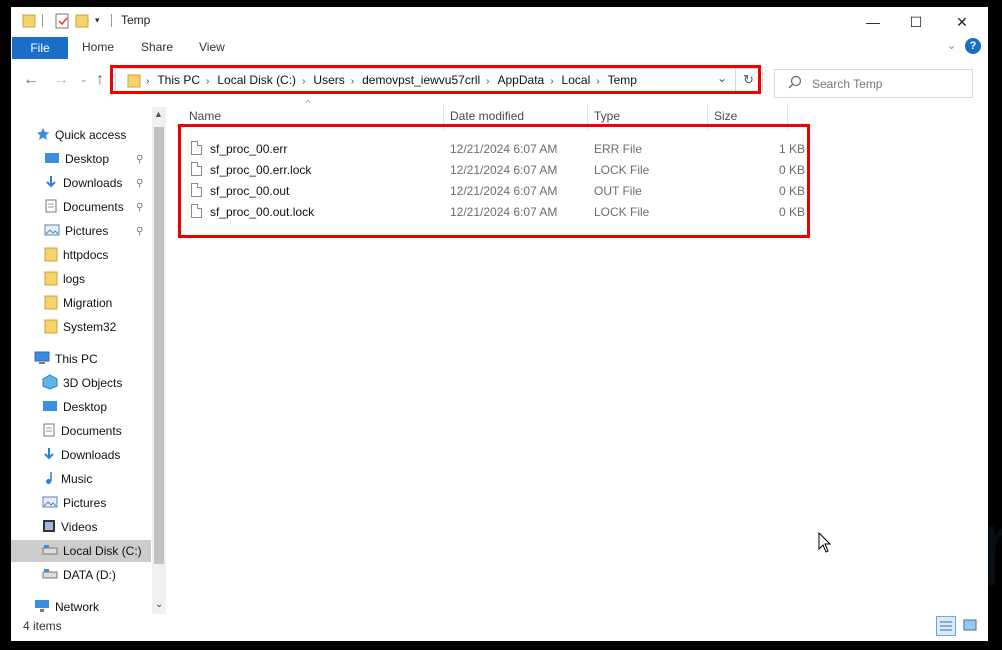 This screenshot has height=650, width=1002. What do you see at coordinates (49, 527) in the screenshot?
I see `videos-icon` at bounding box center [49, 527].